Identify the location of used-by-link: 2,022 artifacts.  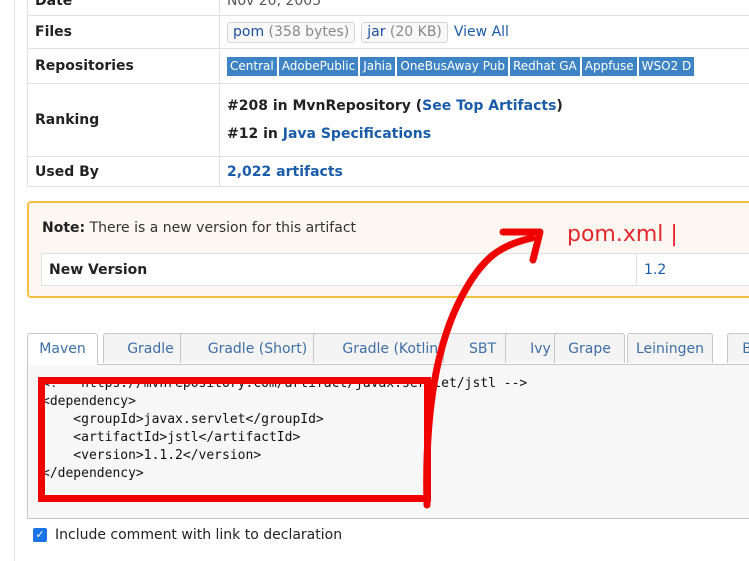
(285, 172).